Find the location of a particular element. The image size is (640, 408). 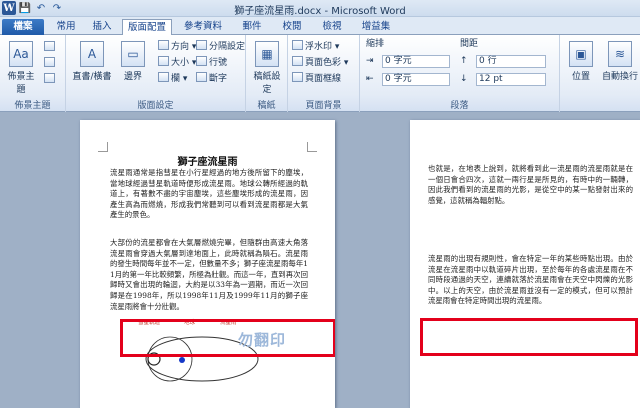

color-palette-icon is located at coordinates (49, 46).